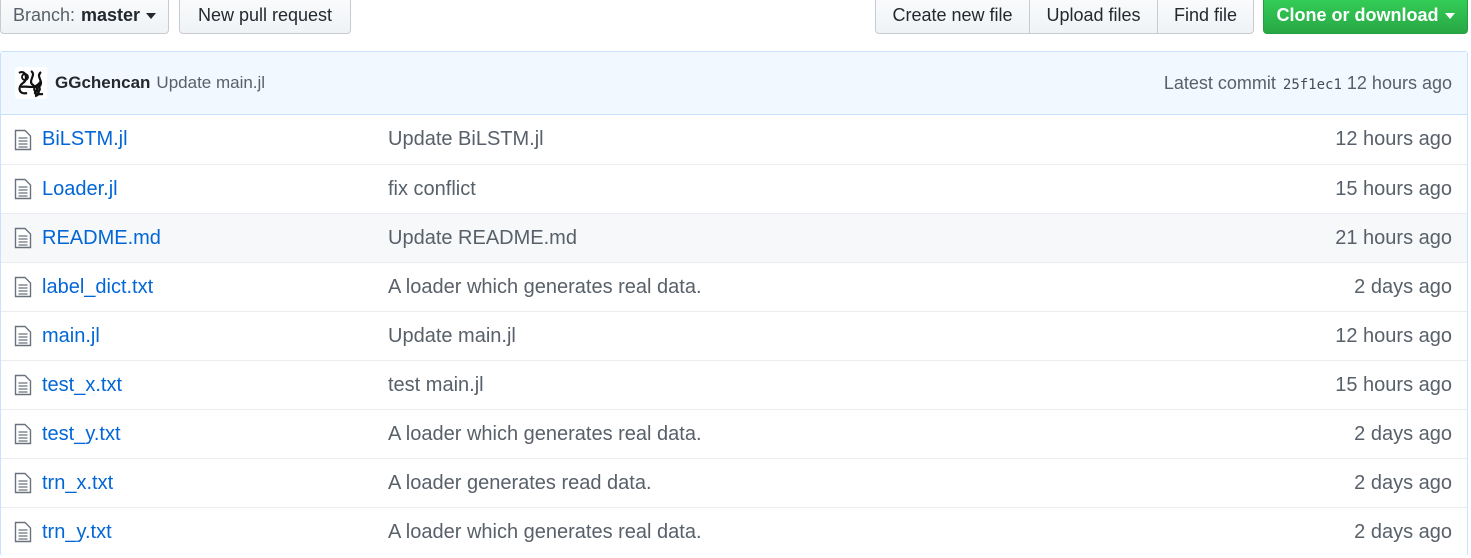 The image size is (1471, 558). I want to click on file-name-link: test_x.txt, so click(215, 385).